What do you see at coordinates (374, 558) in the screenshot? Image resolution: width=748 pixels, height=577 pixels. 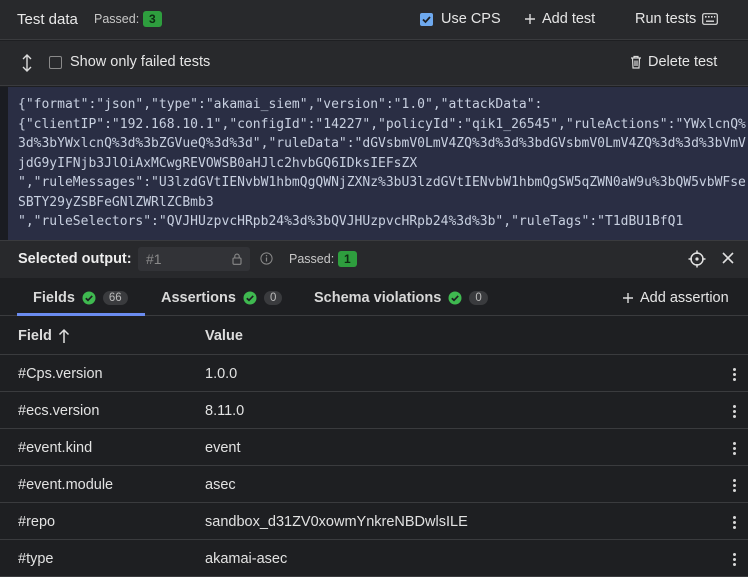 I see `table-row: #type akamai-asec` at bounding box center [374, 558].